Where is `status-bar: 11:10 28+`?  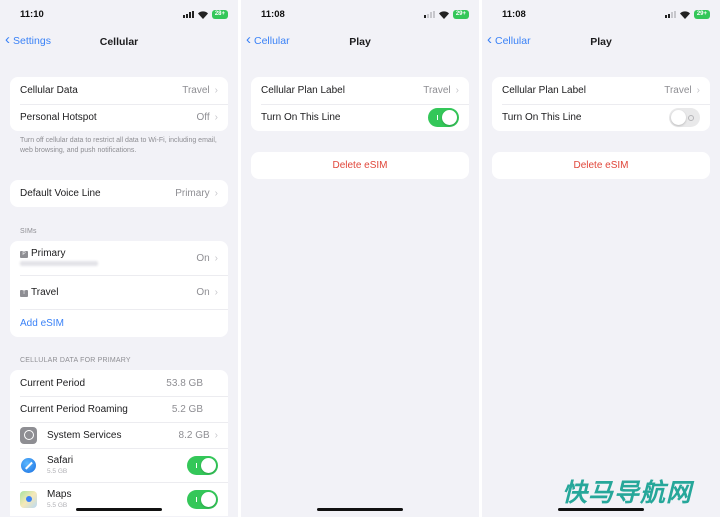 status-bar: 11:10 28+ is located at coordinates (119, 15).